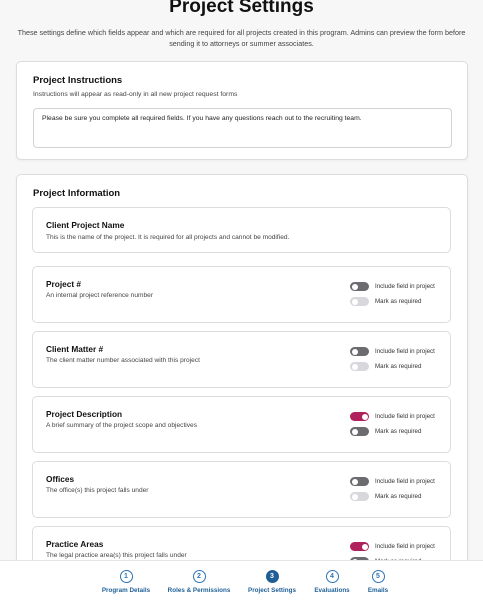 This screenshot has width=483, height=602. Describe the element at coordinates (126, 590) in the screenshot. I see `step-label: Program Details` at that location.